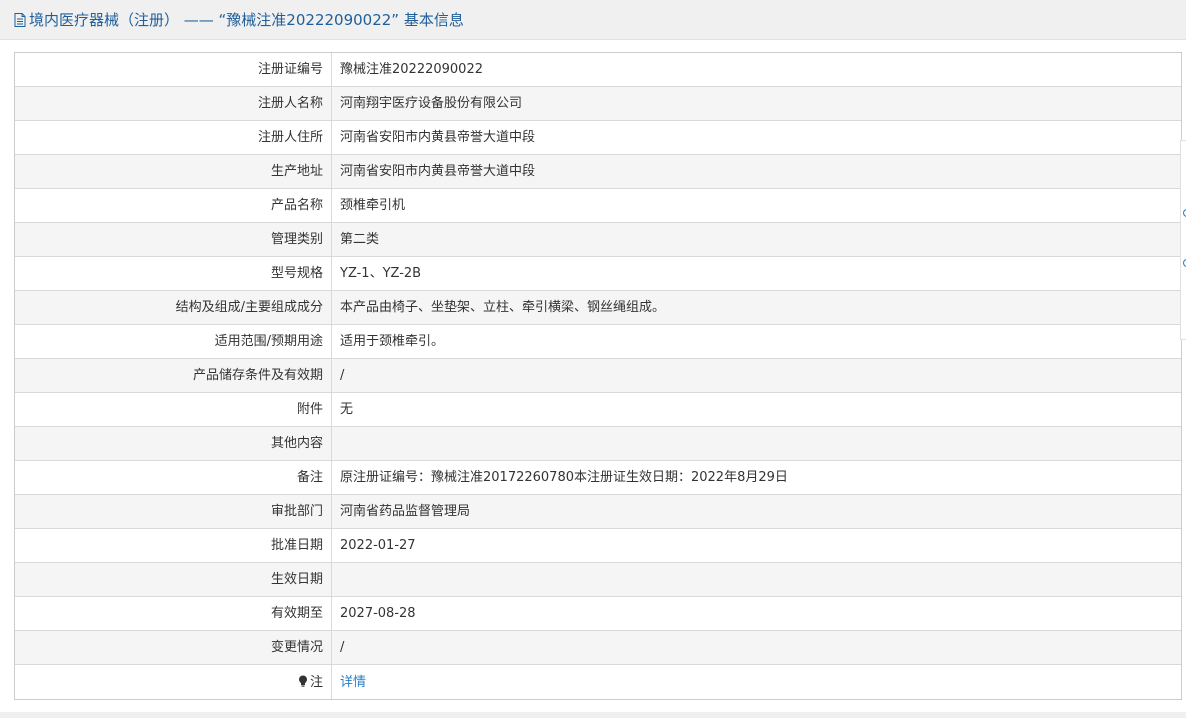  Describe the element at coordinates (756, 409) in the screenshot. I see `row-value: 无` at that location.